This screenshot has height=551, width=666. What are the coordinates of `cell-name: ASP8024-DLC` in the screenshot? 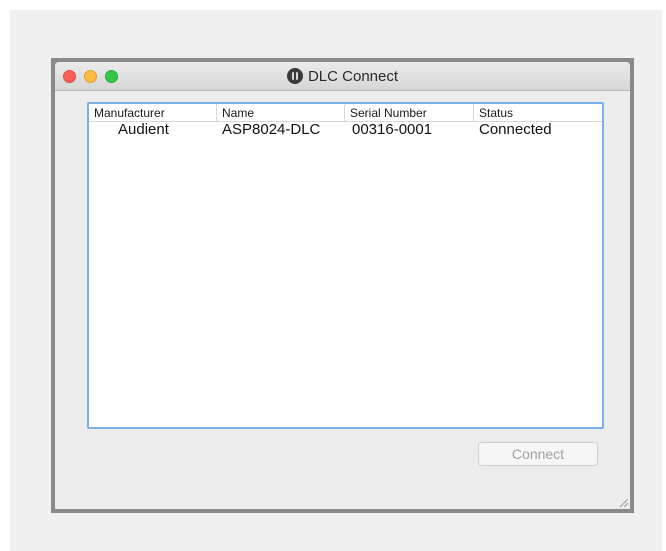 It's located at (271, 129).